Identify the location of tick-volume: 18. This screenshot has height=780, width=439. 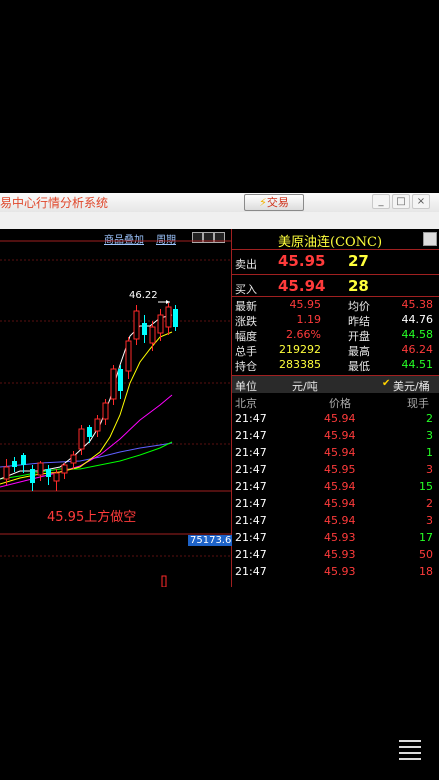
(426, 571).